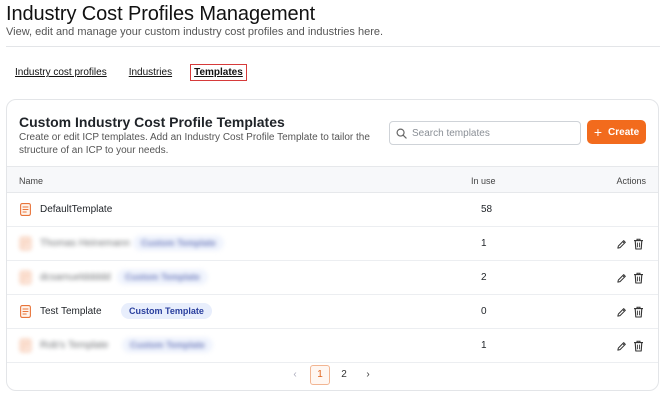 Image resolution: width=670 pixels, height=401 pixels. I want to click on page-1-button: 1, so click(320, 375).